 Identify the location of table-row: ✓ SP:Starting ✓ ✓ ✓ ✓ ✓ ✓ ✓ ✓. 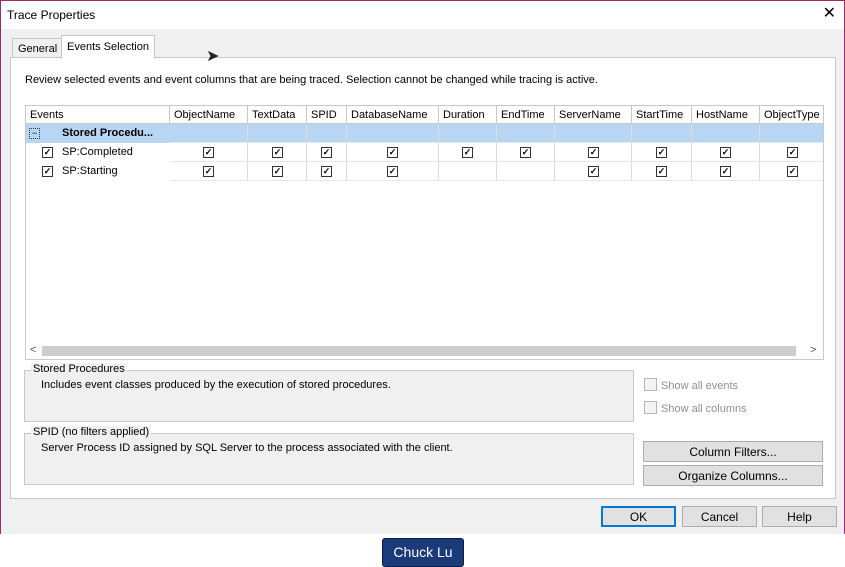
(424, 171).